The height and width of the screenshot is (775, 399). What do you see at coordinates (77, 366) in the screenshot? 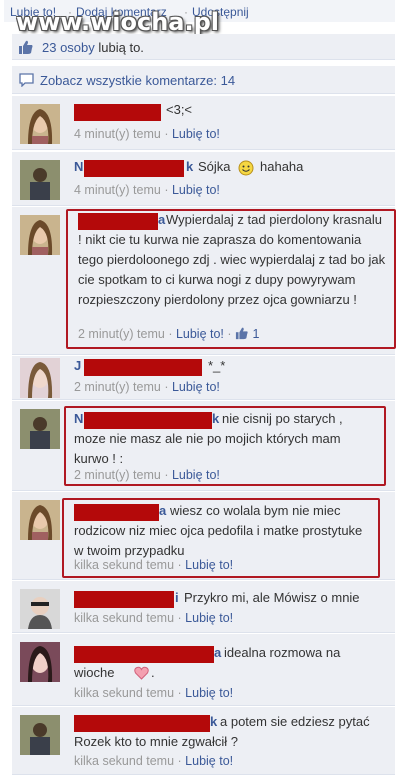
I see `author-name-prefix: J` at bounding box center [77, 366].